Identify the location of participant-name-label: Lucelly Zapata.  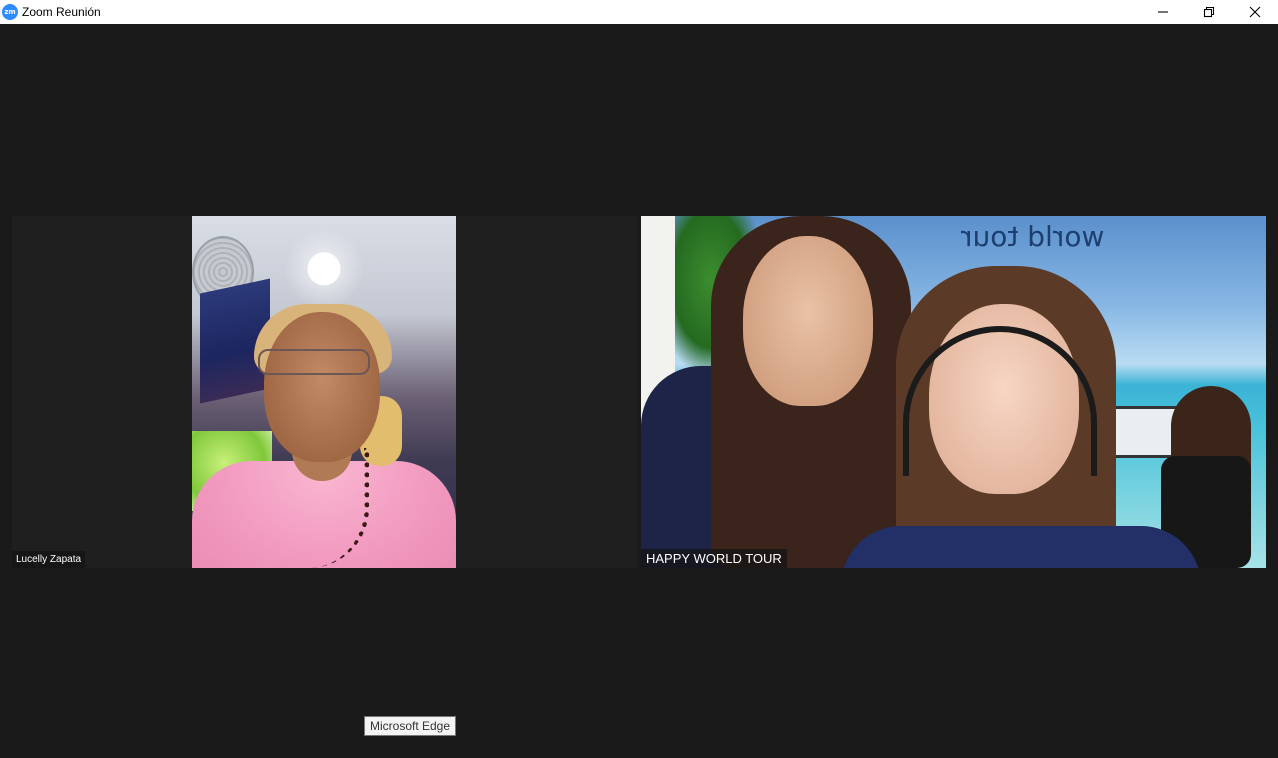
(49, 559).